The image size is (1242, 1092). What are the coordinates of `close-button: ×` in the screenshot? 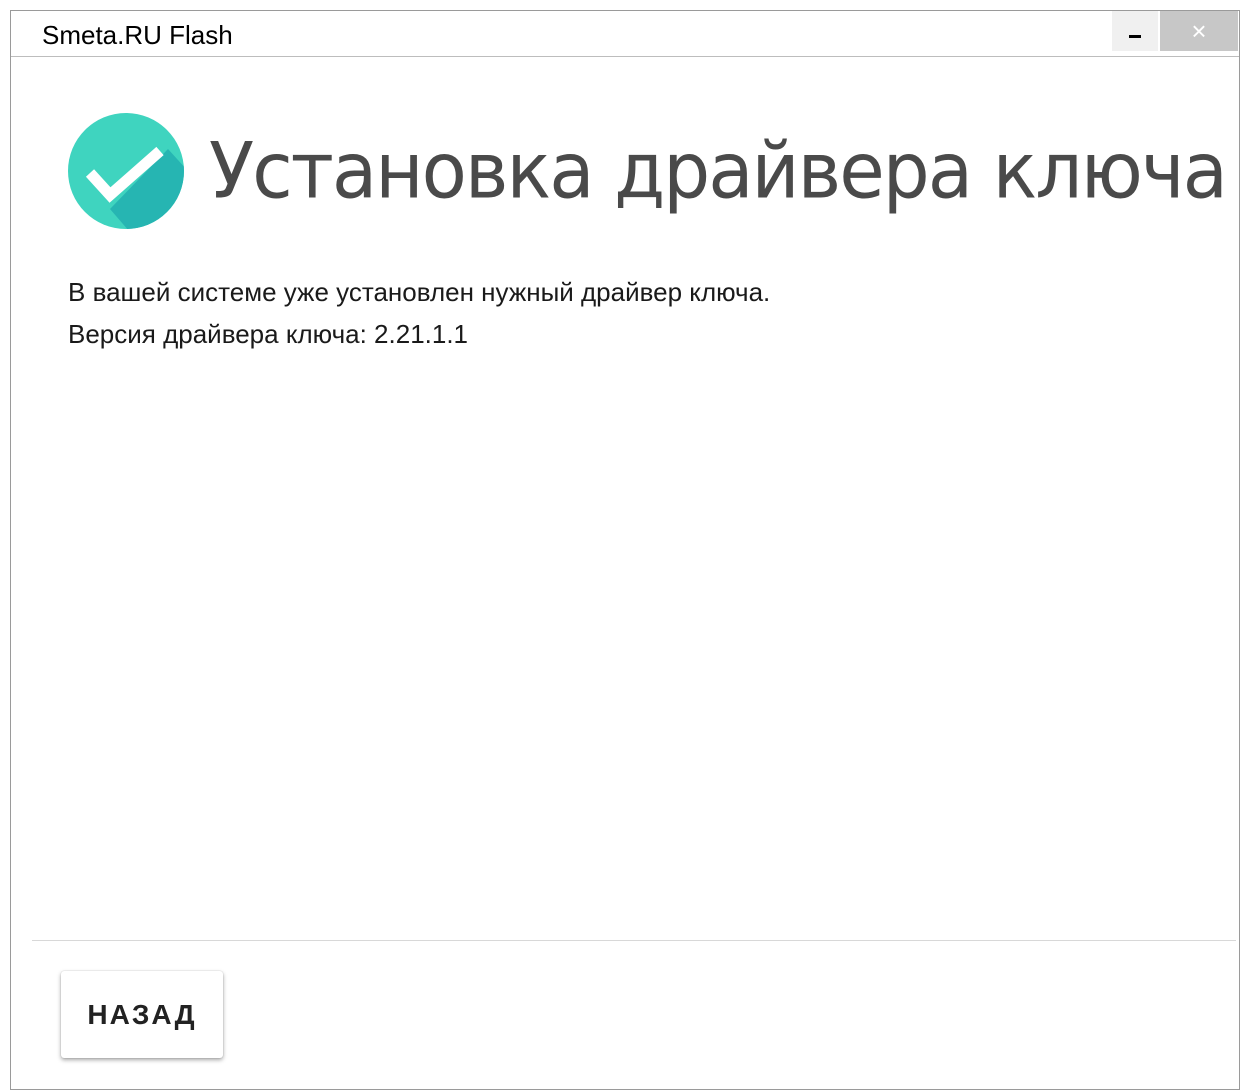 It's located at (1199, 31).